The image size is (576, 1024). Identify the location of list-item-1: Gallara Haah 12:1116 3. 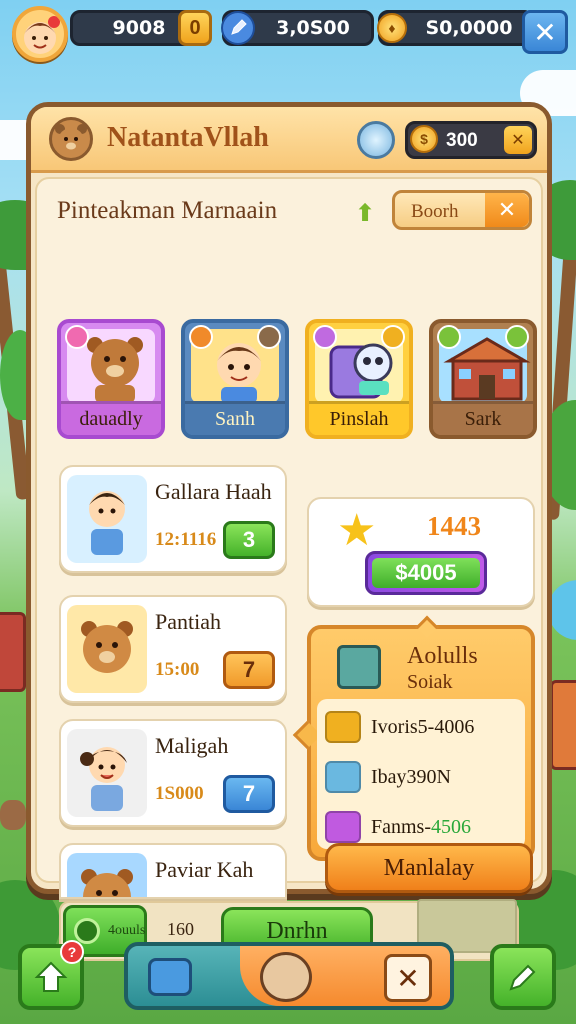
(173, 519).